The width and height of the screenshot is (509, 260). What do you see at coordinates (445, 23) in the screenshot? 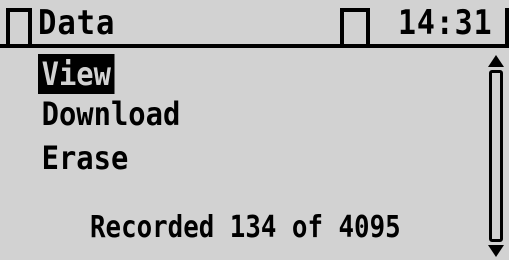
I see `clock-time: 14:31` at bounding box center [445, 23].